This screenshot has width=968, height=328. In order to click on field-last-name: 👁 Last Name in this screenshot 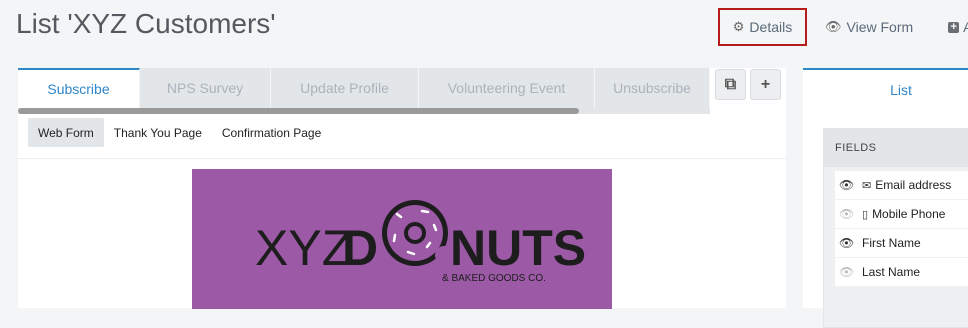, I will do `click(901, 272)`.